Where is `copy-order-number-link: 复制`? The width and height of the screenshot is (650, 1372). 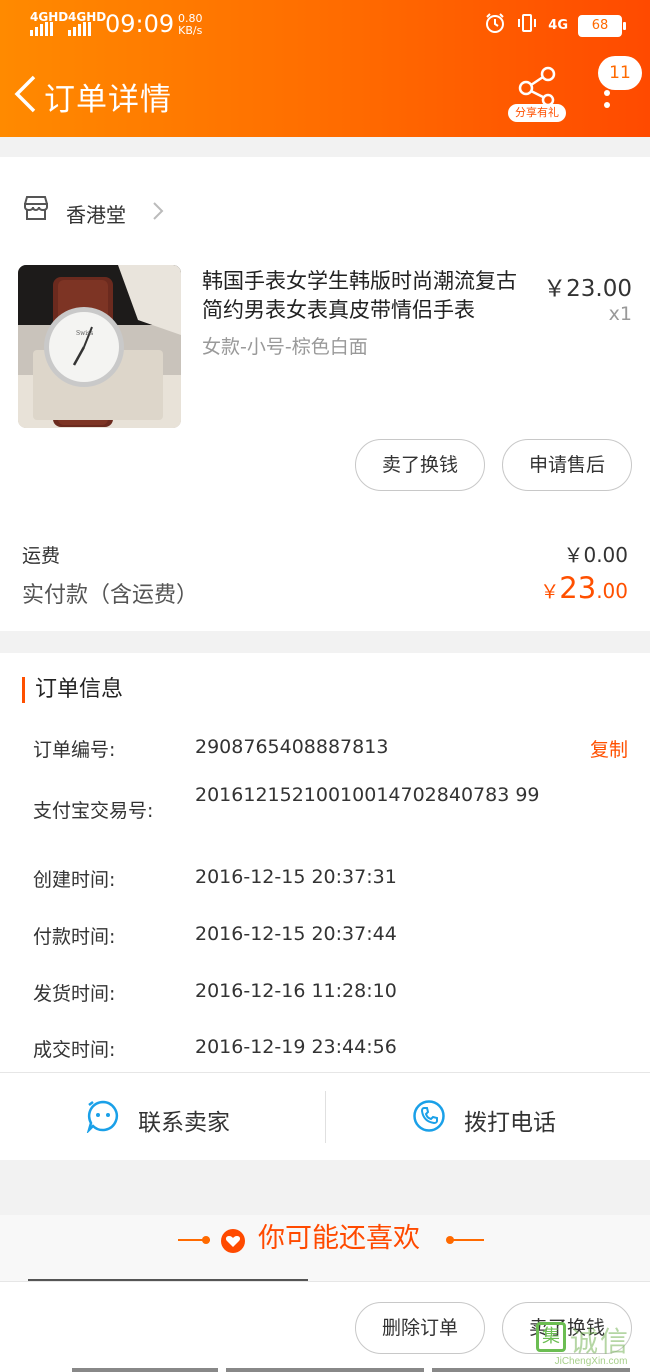 copy-order-number-link: 复制 is located at coordinates (609, 748).